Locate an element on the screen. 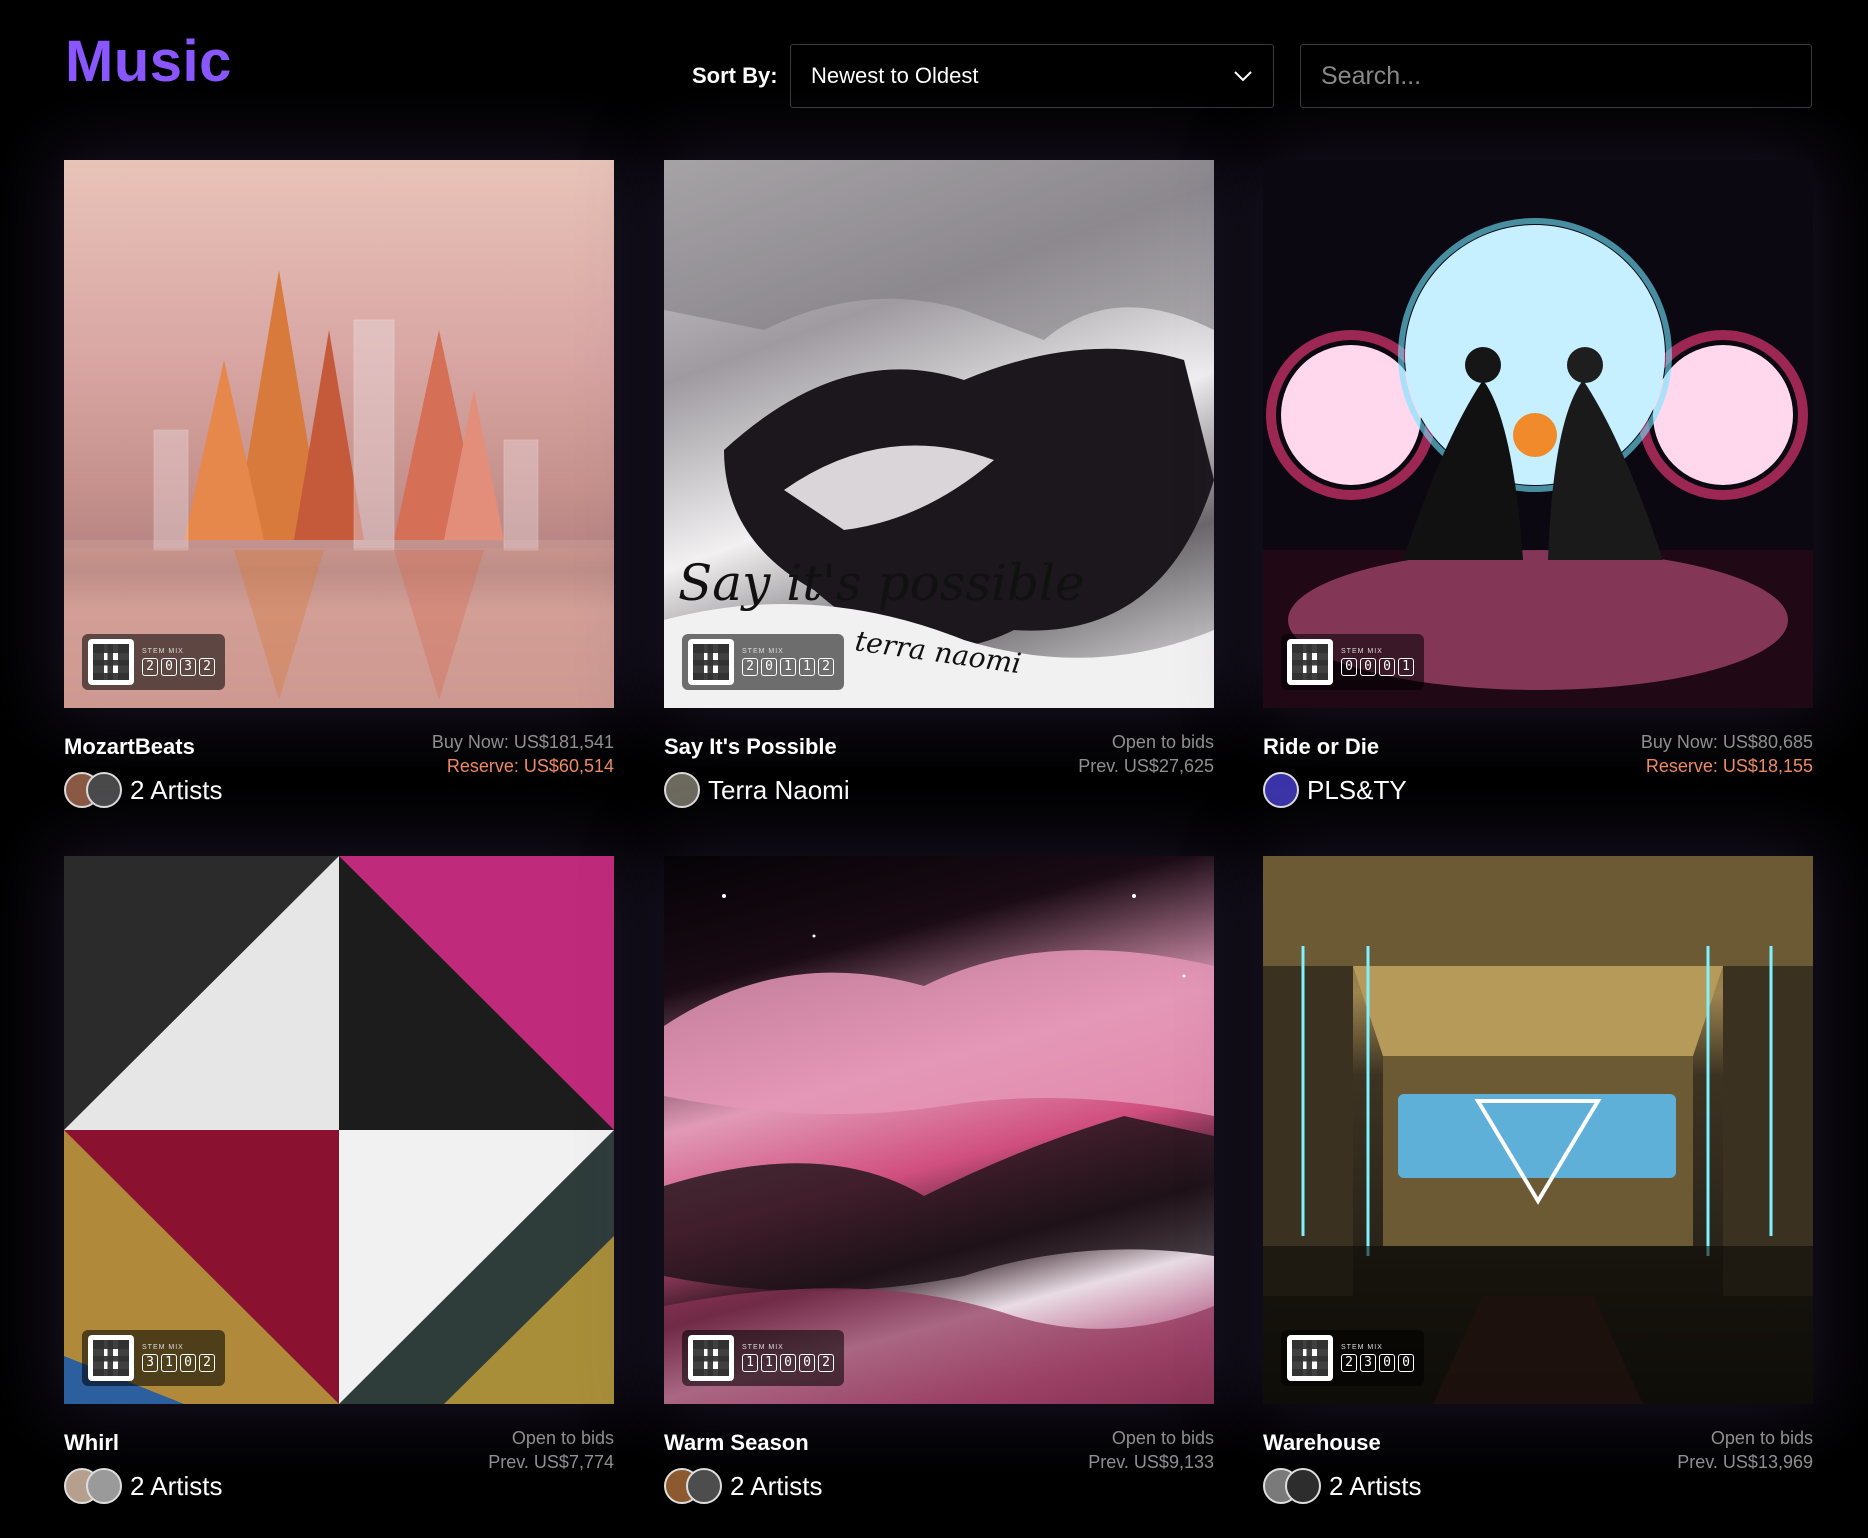 This screenshot has height=1538, width=1868. track-title: Whirl is located at coordinates (91, 1443).